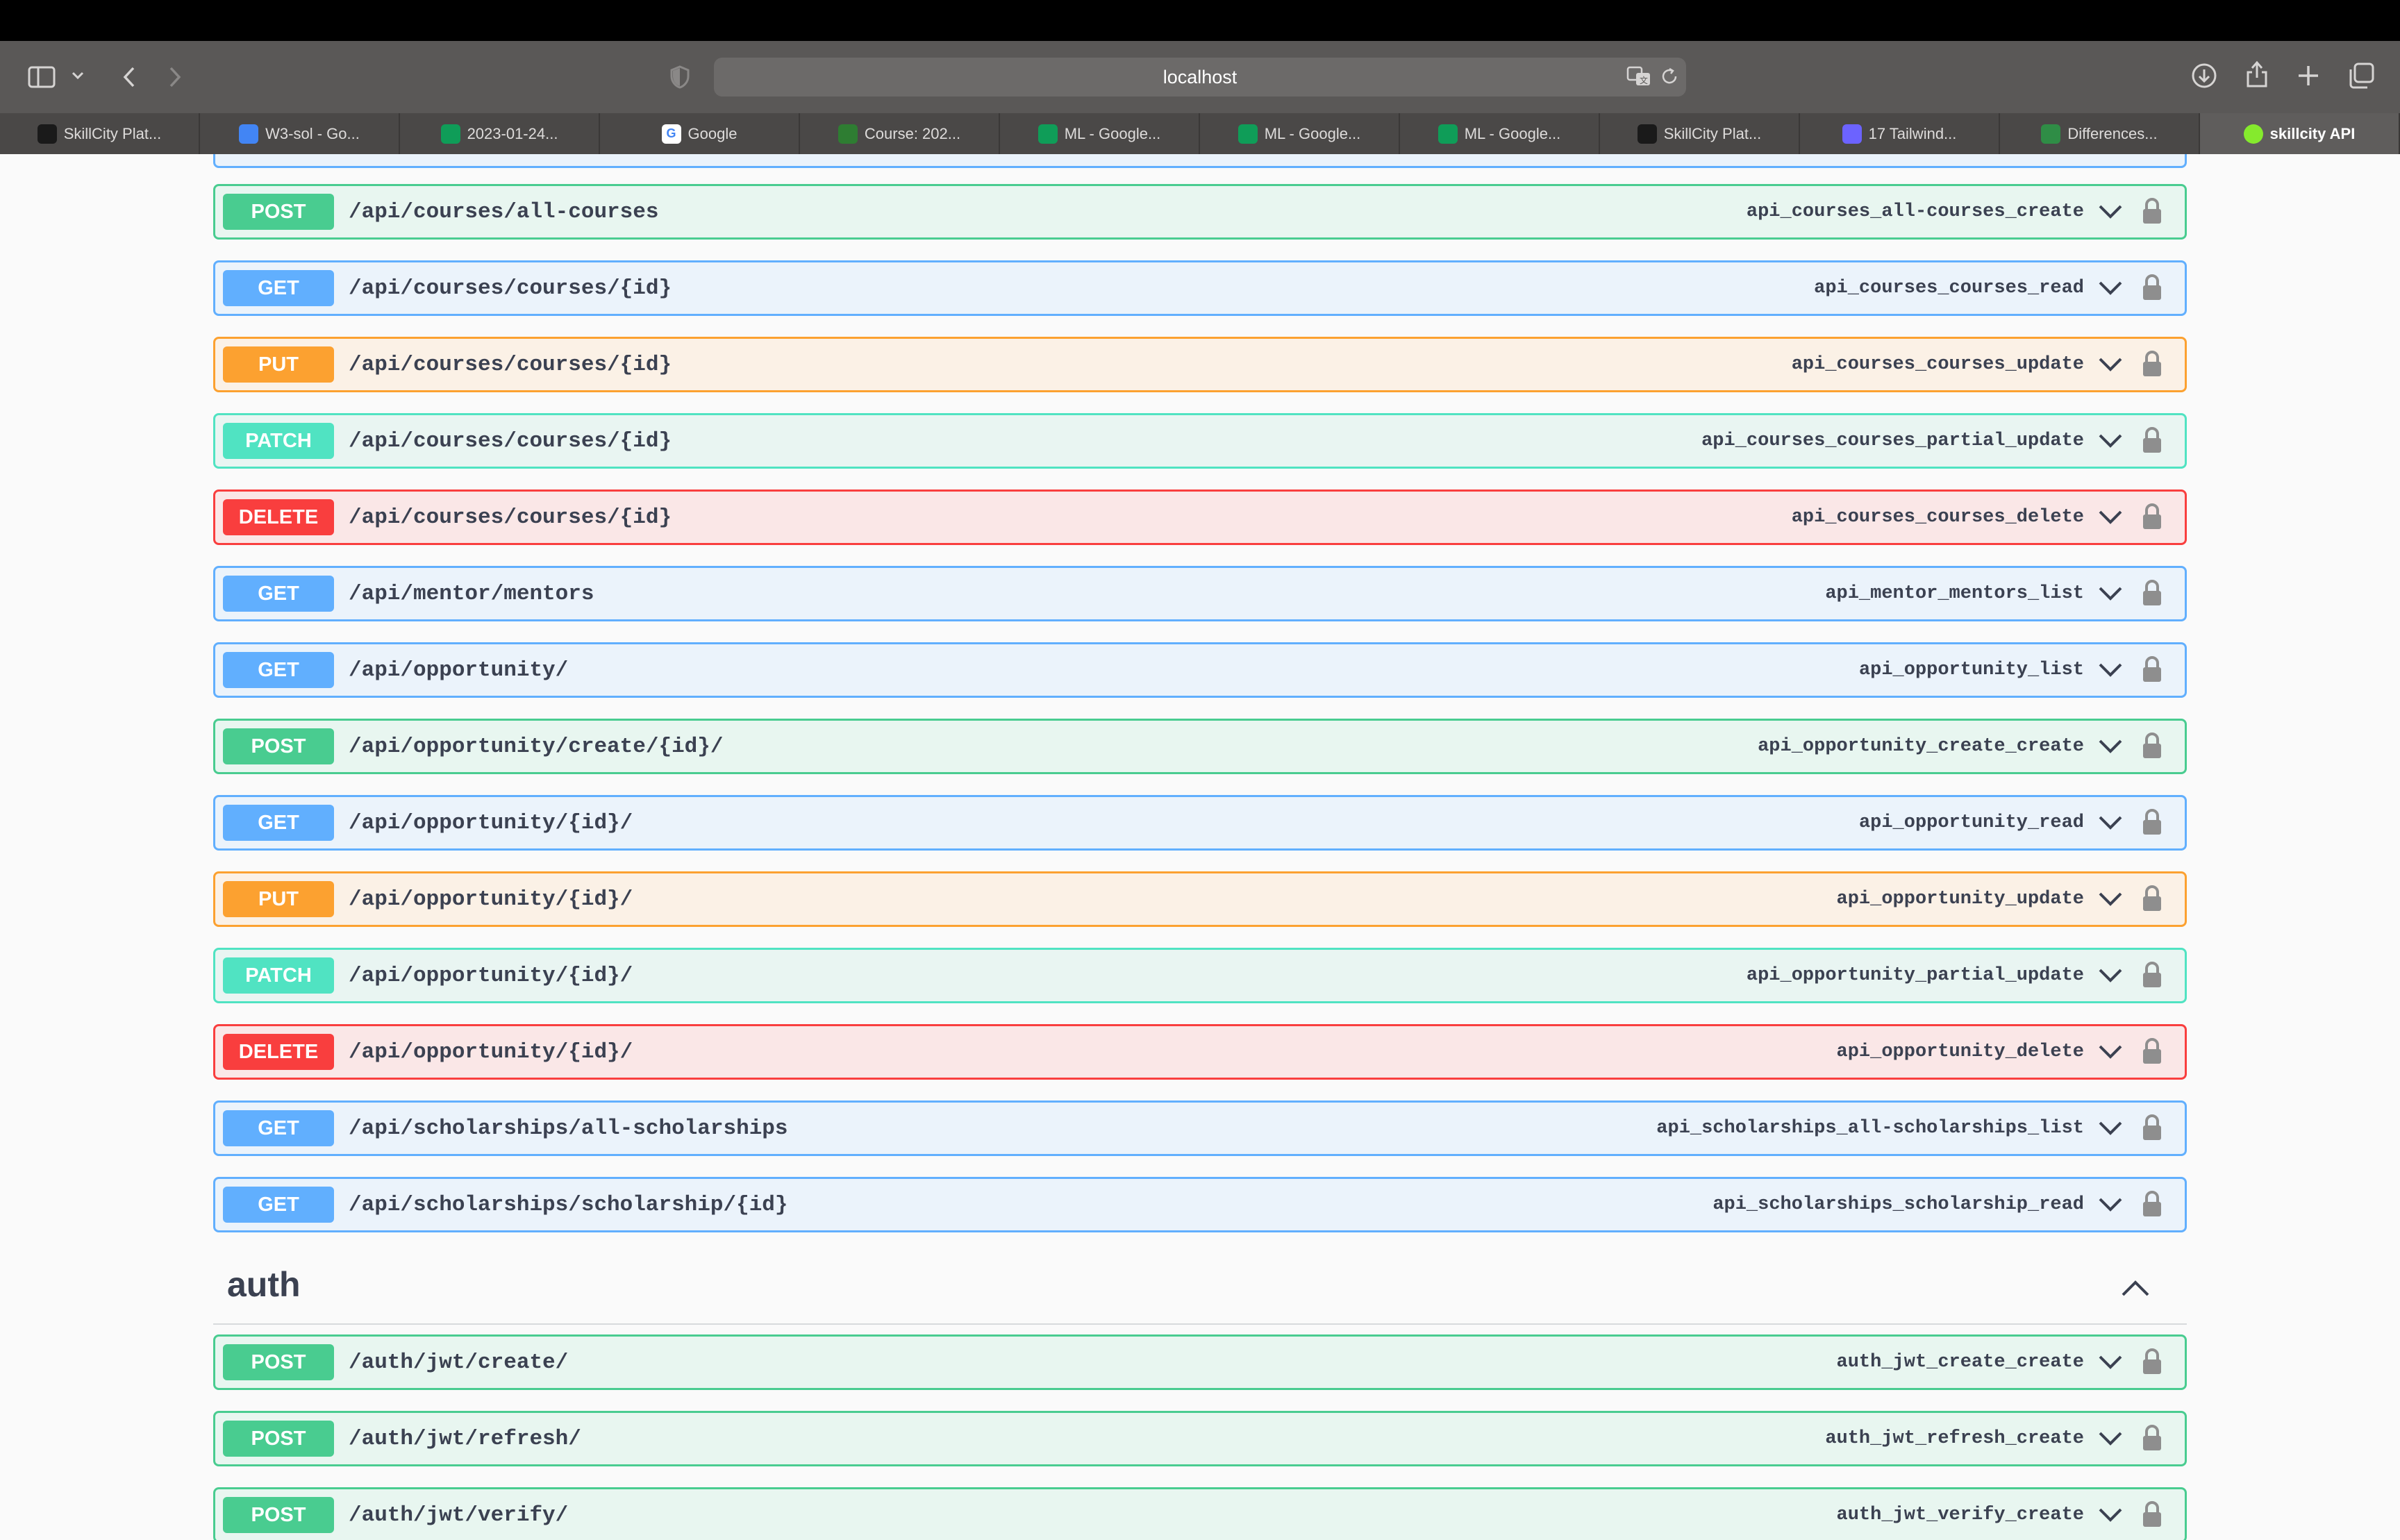 This screenshot has height=1540, width=2400. Describe the element at coordinates (2308, 76) in the screenshot. I see `new-tab-icon` at that location.